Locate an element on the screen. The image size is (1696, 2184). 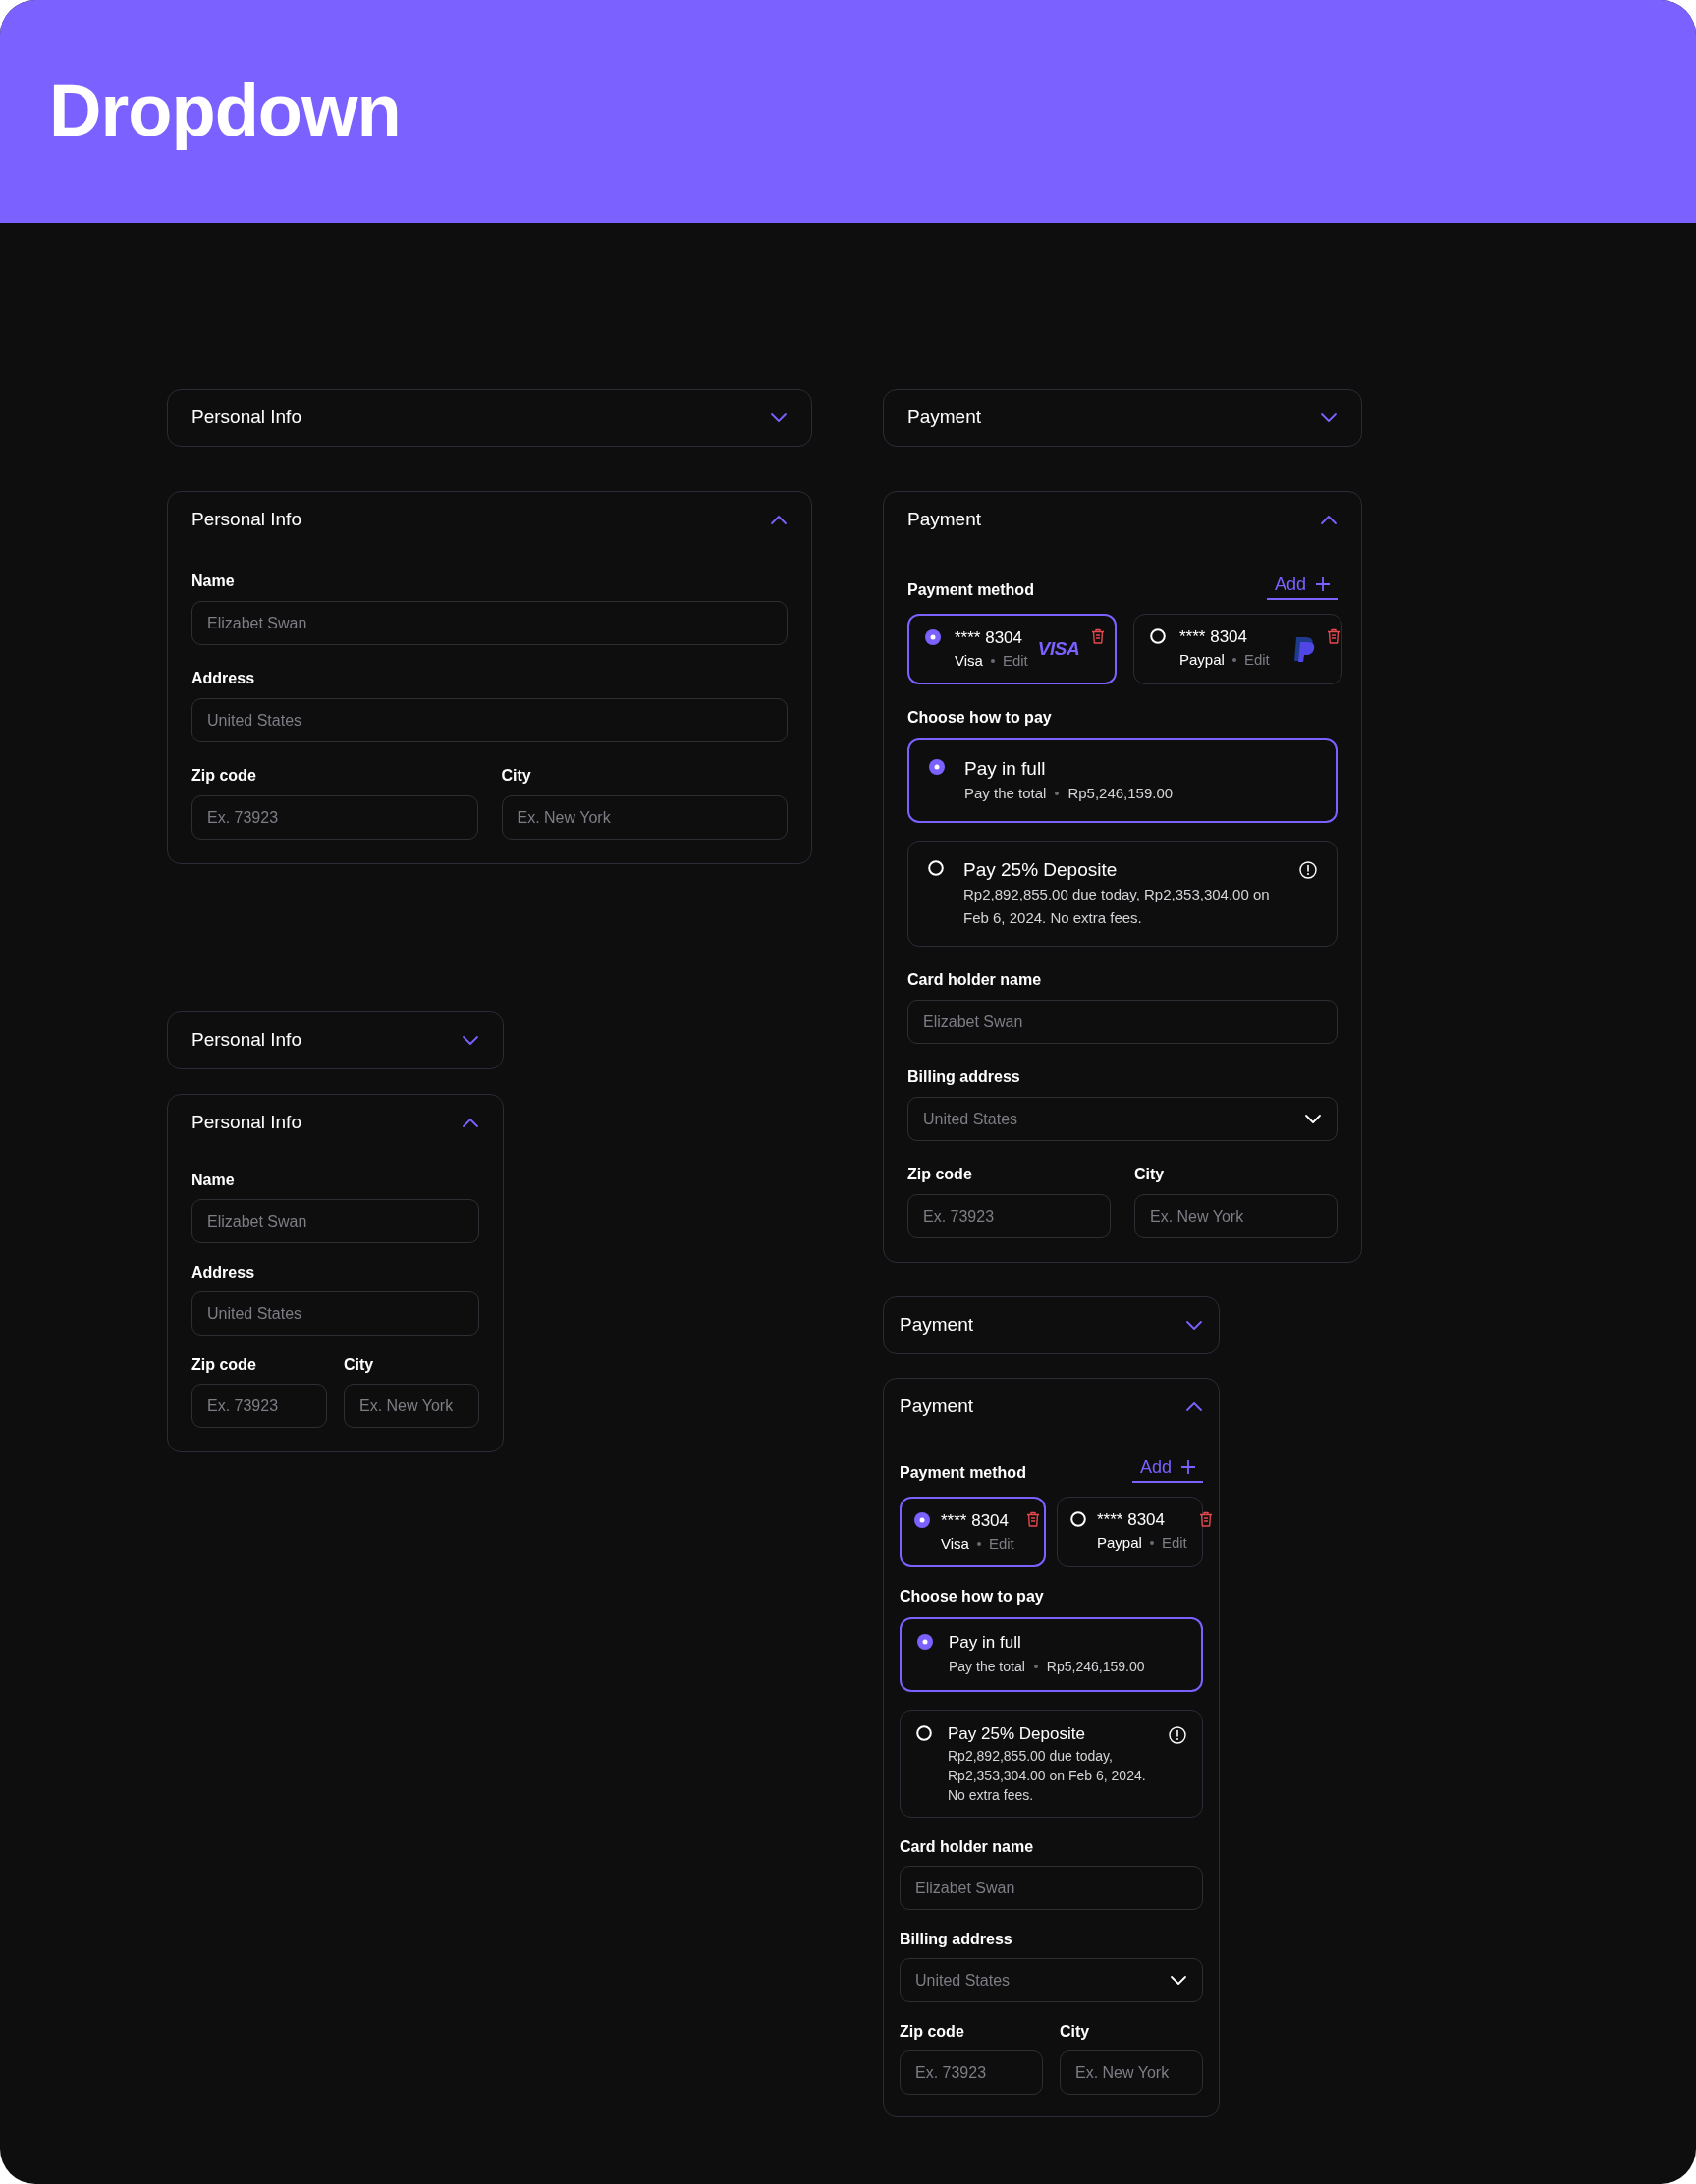
card-logo: VISA is located at coordinates (1058, 648).